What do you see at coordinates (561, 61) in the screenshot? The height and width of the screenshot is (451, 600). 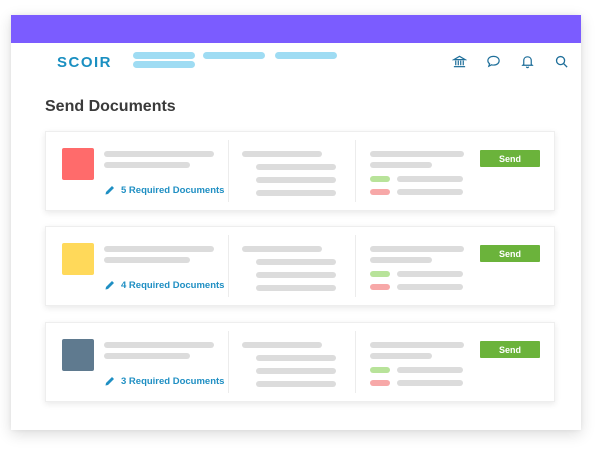 I see `search-icon` at bounding box center [561, 61].